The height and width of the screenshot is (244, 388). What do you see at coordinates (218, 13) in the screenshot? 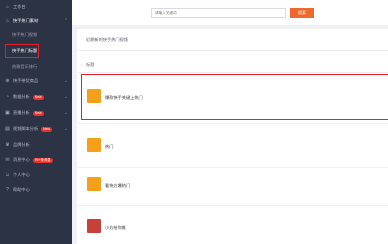
I see `search-input` at bounding box center [218, 13].